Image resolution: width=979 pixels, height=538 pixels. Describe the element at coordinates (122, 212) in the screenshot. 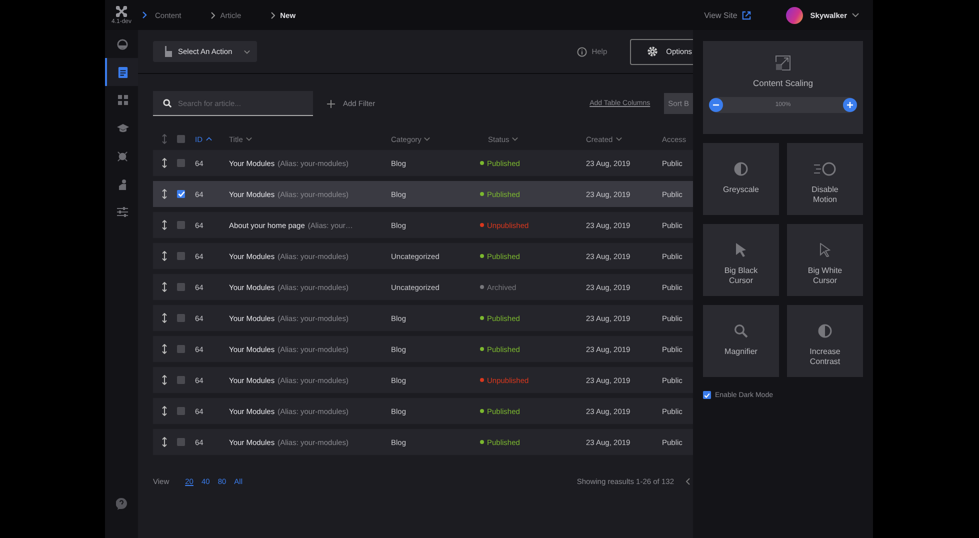

I see `sliders-icon` at that location.